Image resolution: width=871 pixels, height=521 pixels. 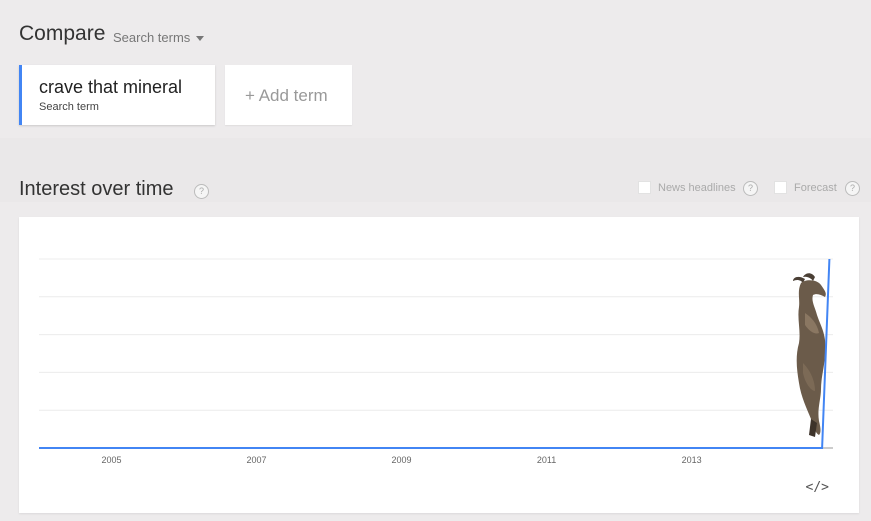 What do you see at coordinates (110, 87) in the screenshot?
I see `term-name: crave that mineral` at bounding box center [110, 87].